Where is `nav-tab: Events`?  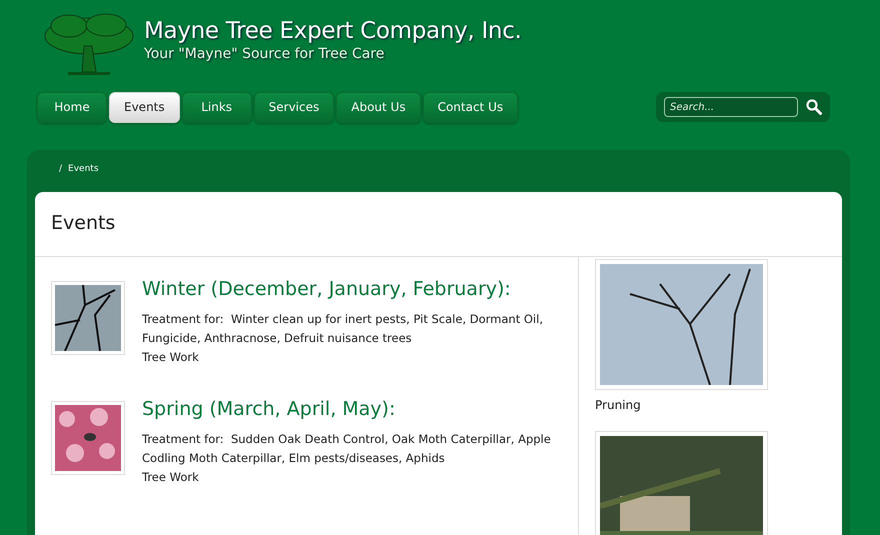
nav-tab: Events is located at coordinates (144, 107).